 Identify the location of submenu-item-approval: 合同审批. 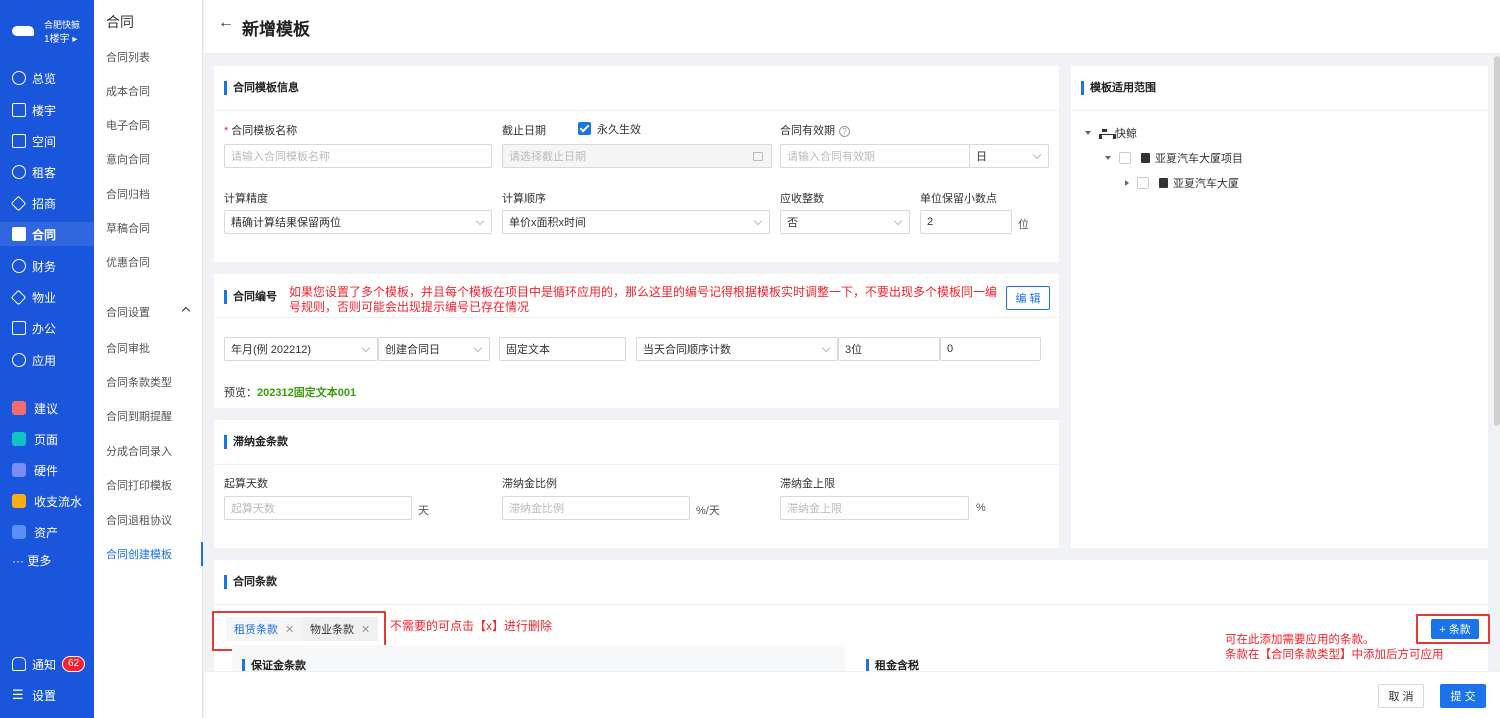
(148, 348).